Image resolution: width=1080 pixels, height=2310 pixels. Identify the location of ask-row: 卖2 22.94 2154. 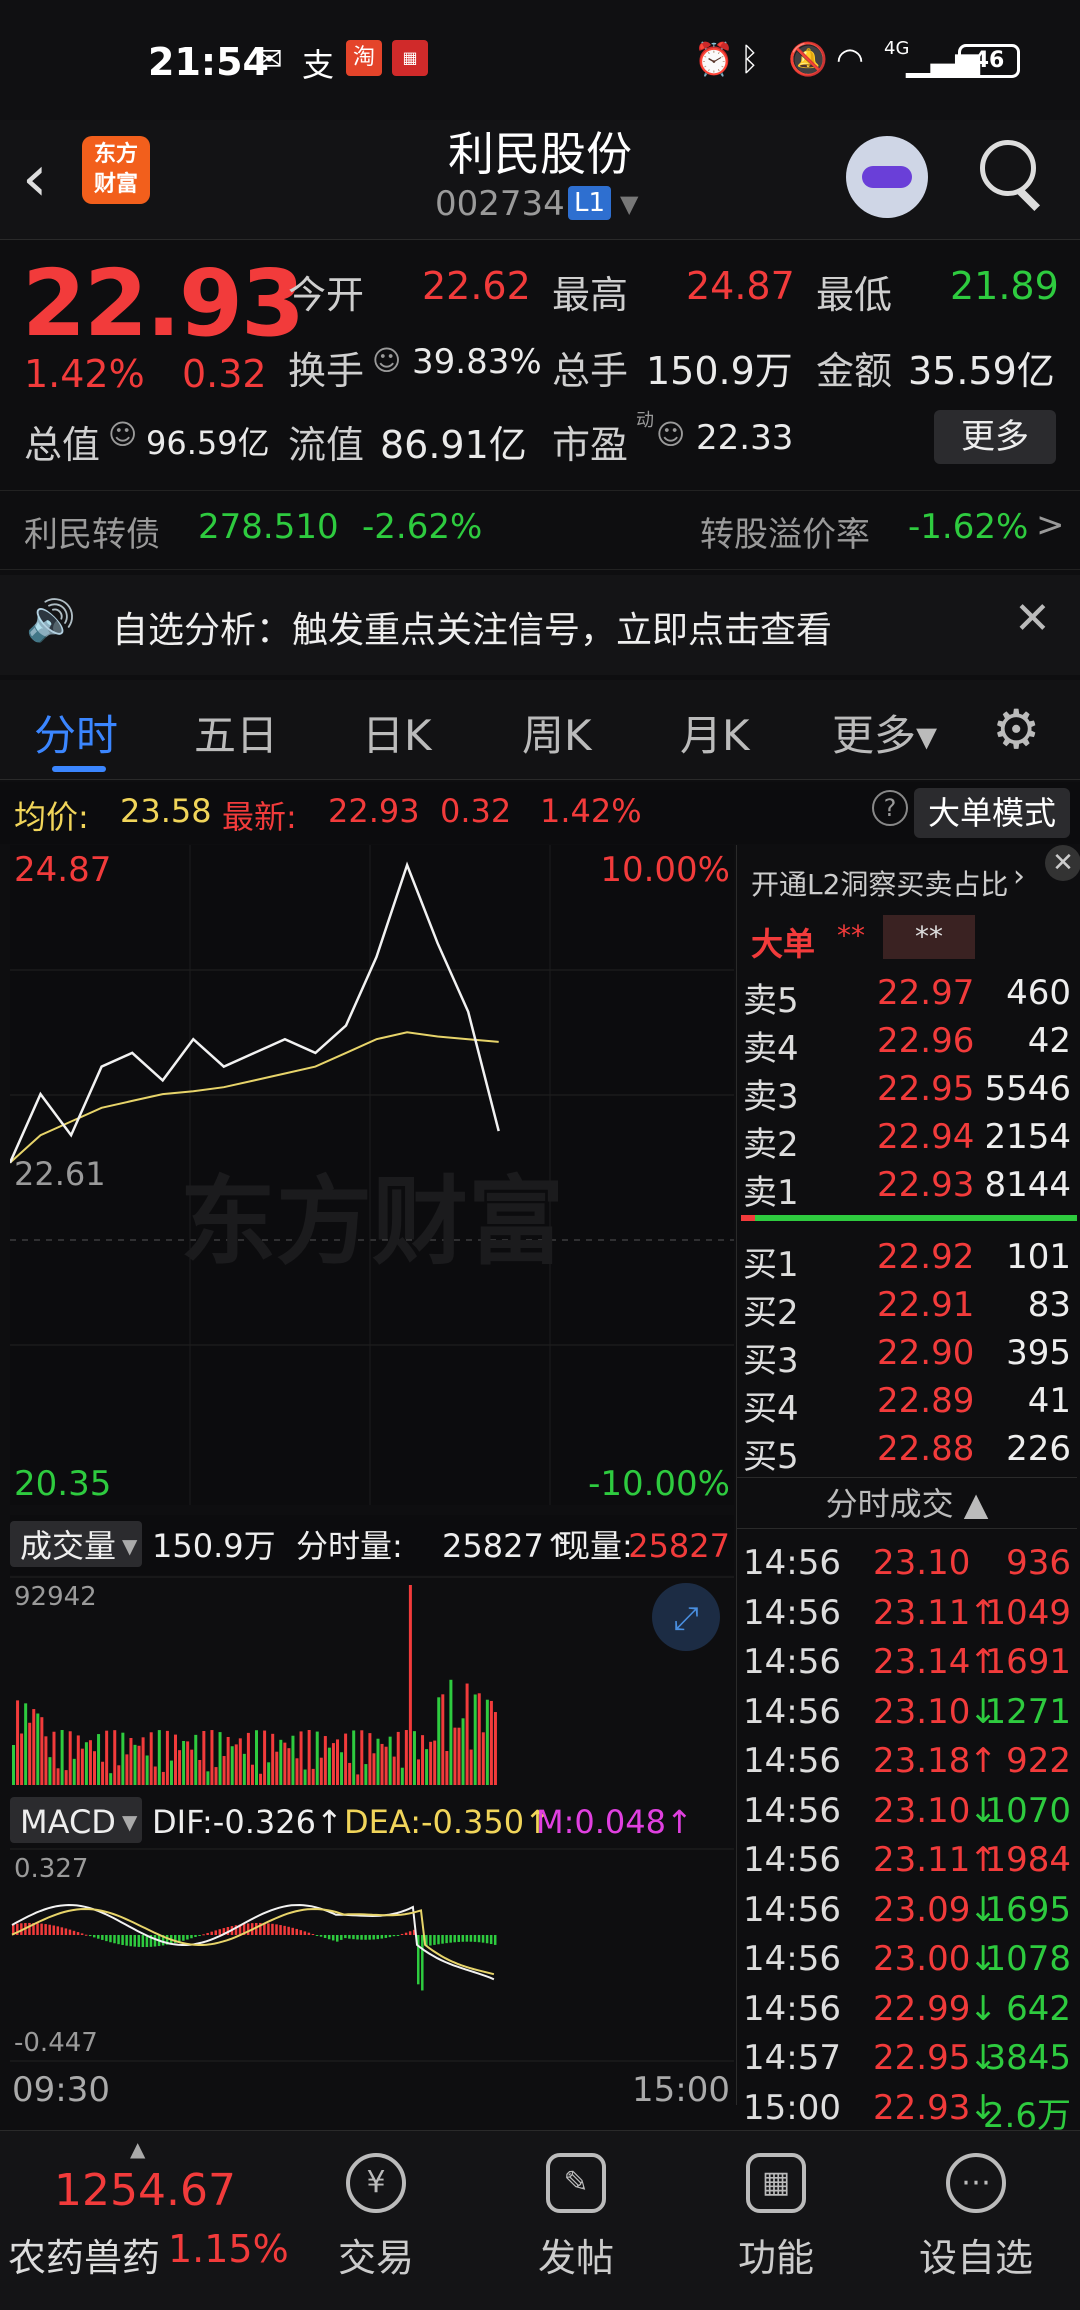
(907, 1141).